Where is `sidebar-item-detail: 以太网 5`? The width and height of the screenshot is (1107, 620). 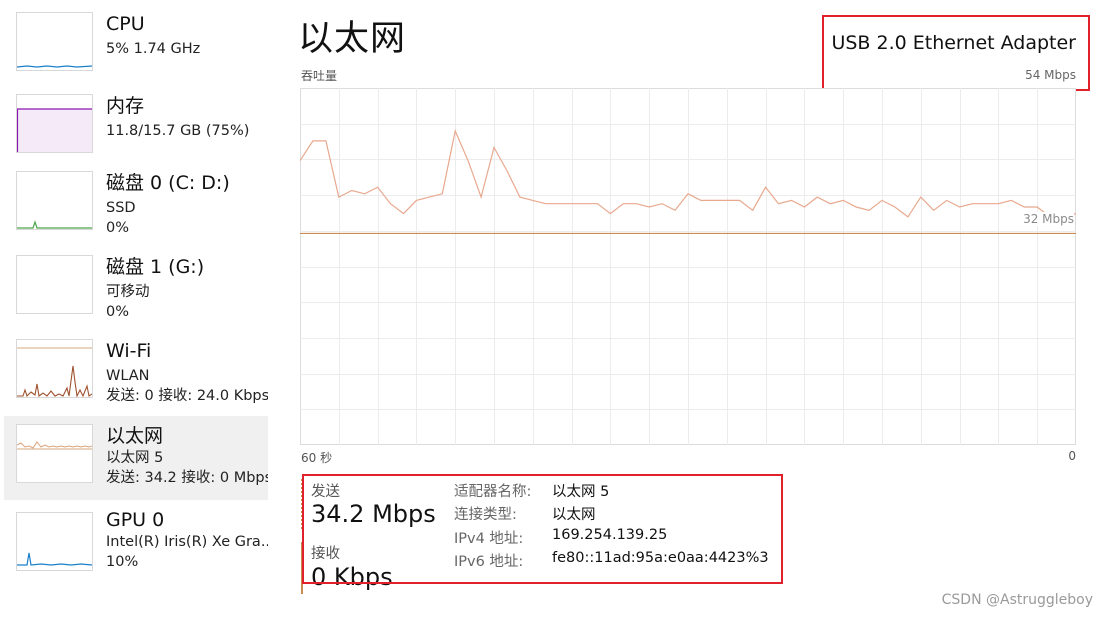 sidebar-item-detail: 以太网 5 is located at coordinates (135, 458).